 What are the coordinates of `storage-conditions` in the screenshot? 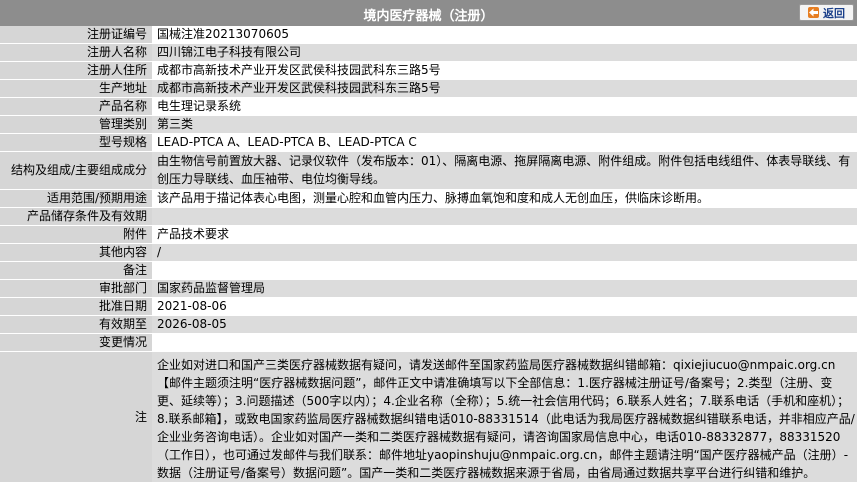 It's located at (504, 216).